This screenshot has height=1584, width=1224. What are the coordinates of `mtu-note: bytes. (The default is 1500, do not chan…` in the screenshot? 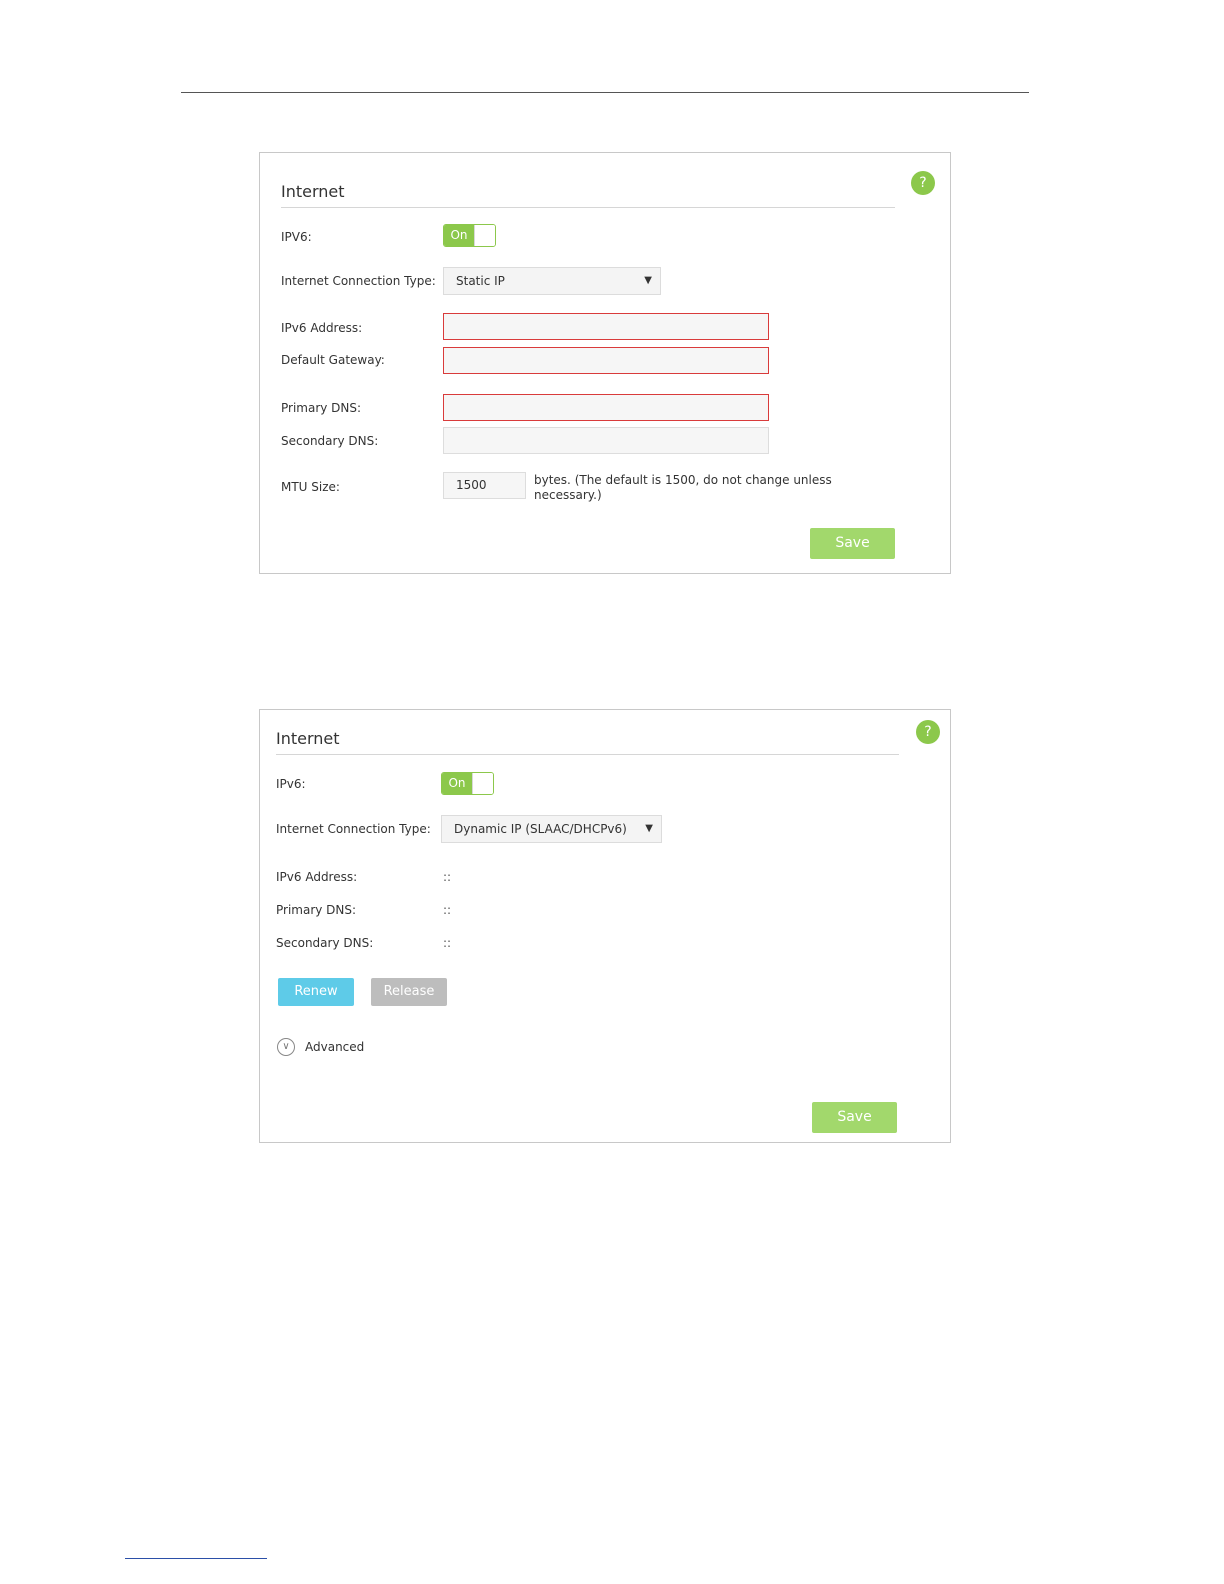 It's located at (683, 488).